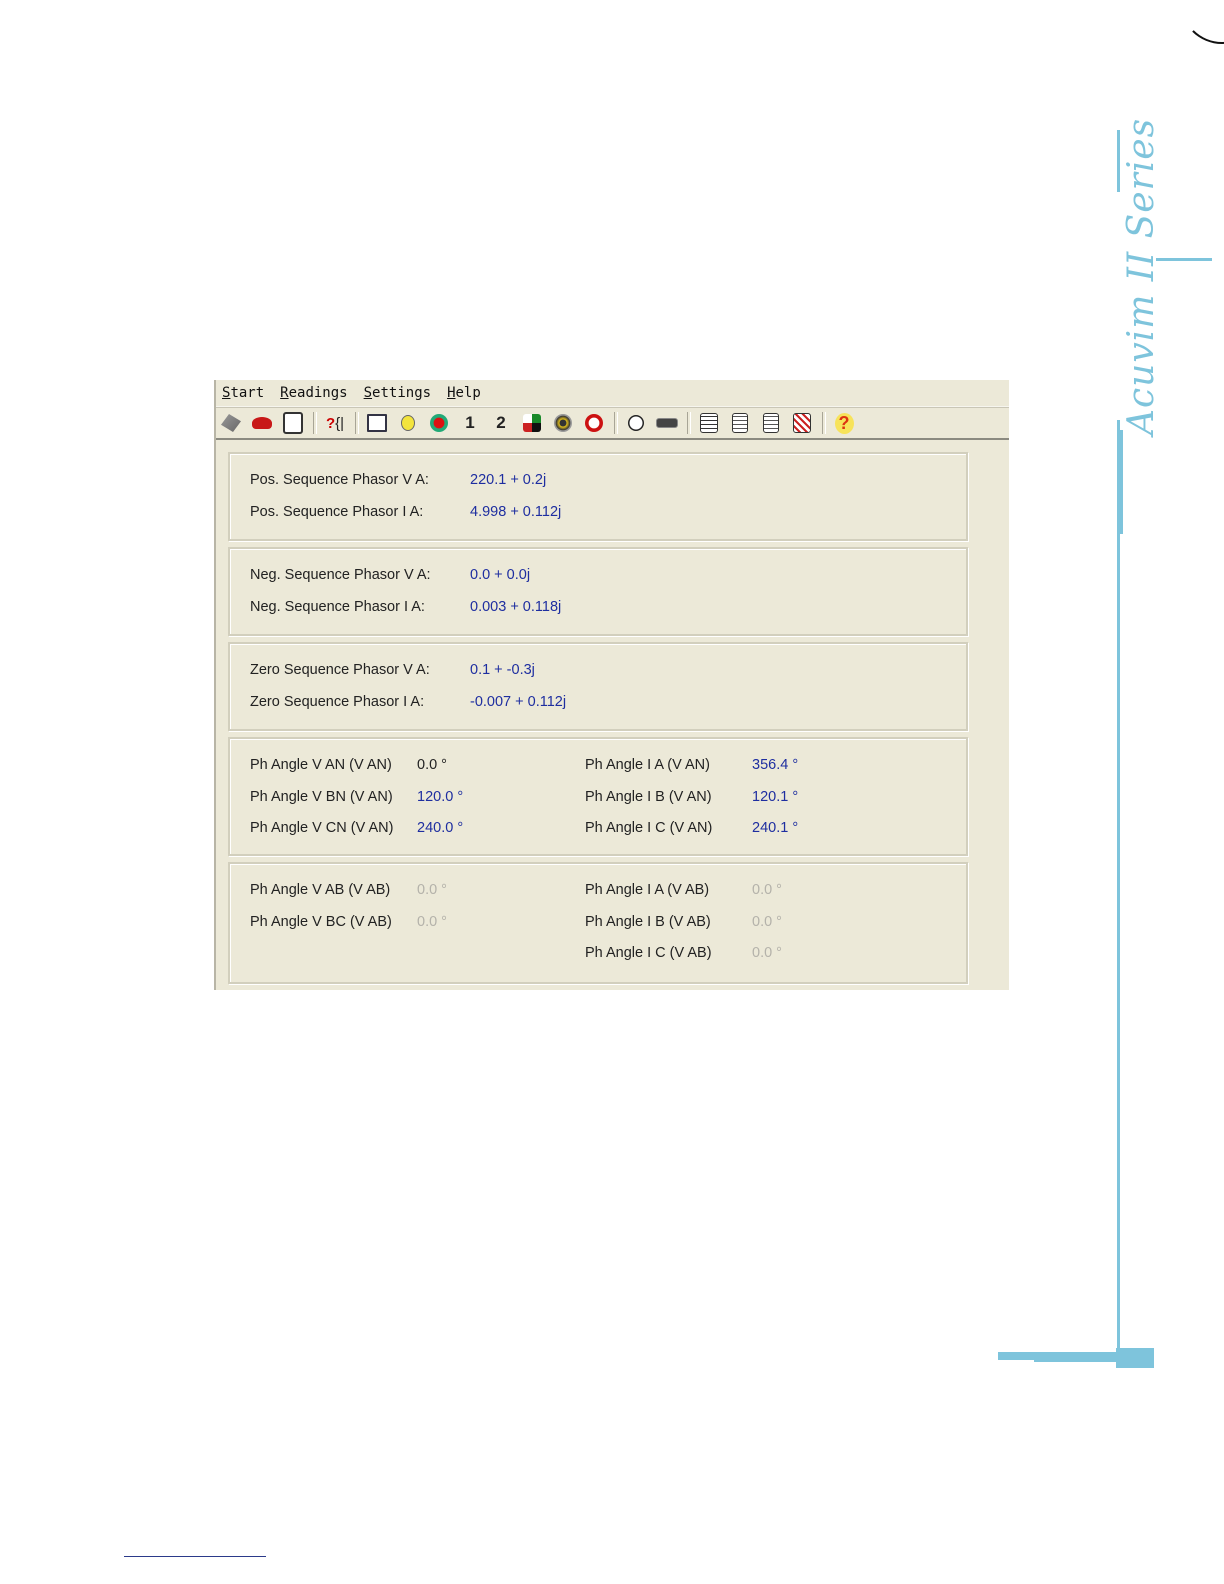 The image size is (1224, 1584). What do you see at coordinates (470, 423) in the screenshot?
I see `page-1-icon: 1` at bounding box center [470, 423].